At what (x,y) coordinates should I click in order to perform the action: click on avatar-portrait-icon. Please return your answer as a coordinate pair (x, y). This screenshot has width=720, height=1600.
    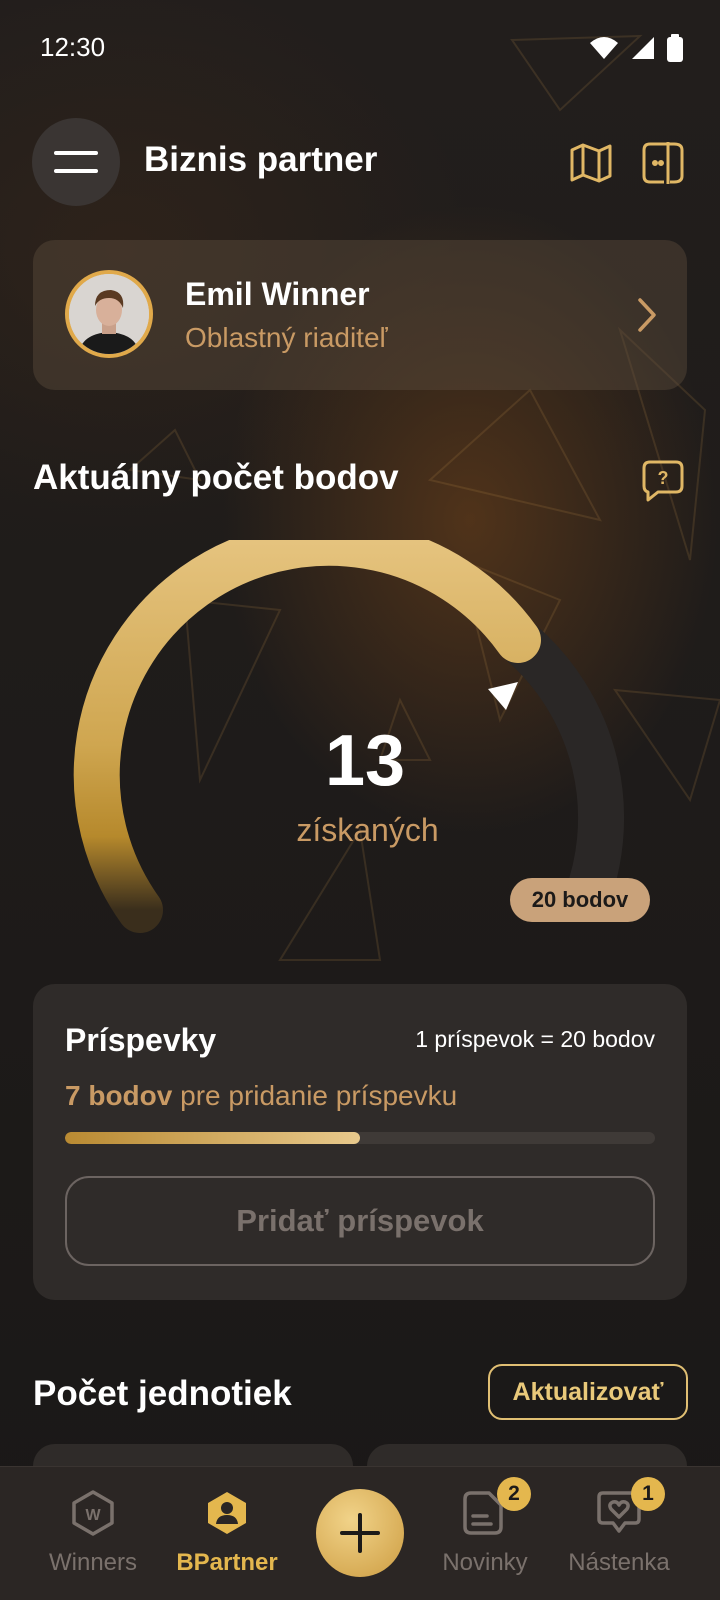
    Looking at the image, I should click on (109, 314).